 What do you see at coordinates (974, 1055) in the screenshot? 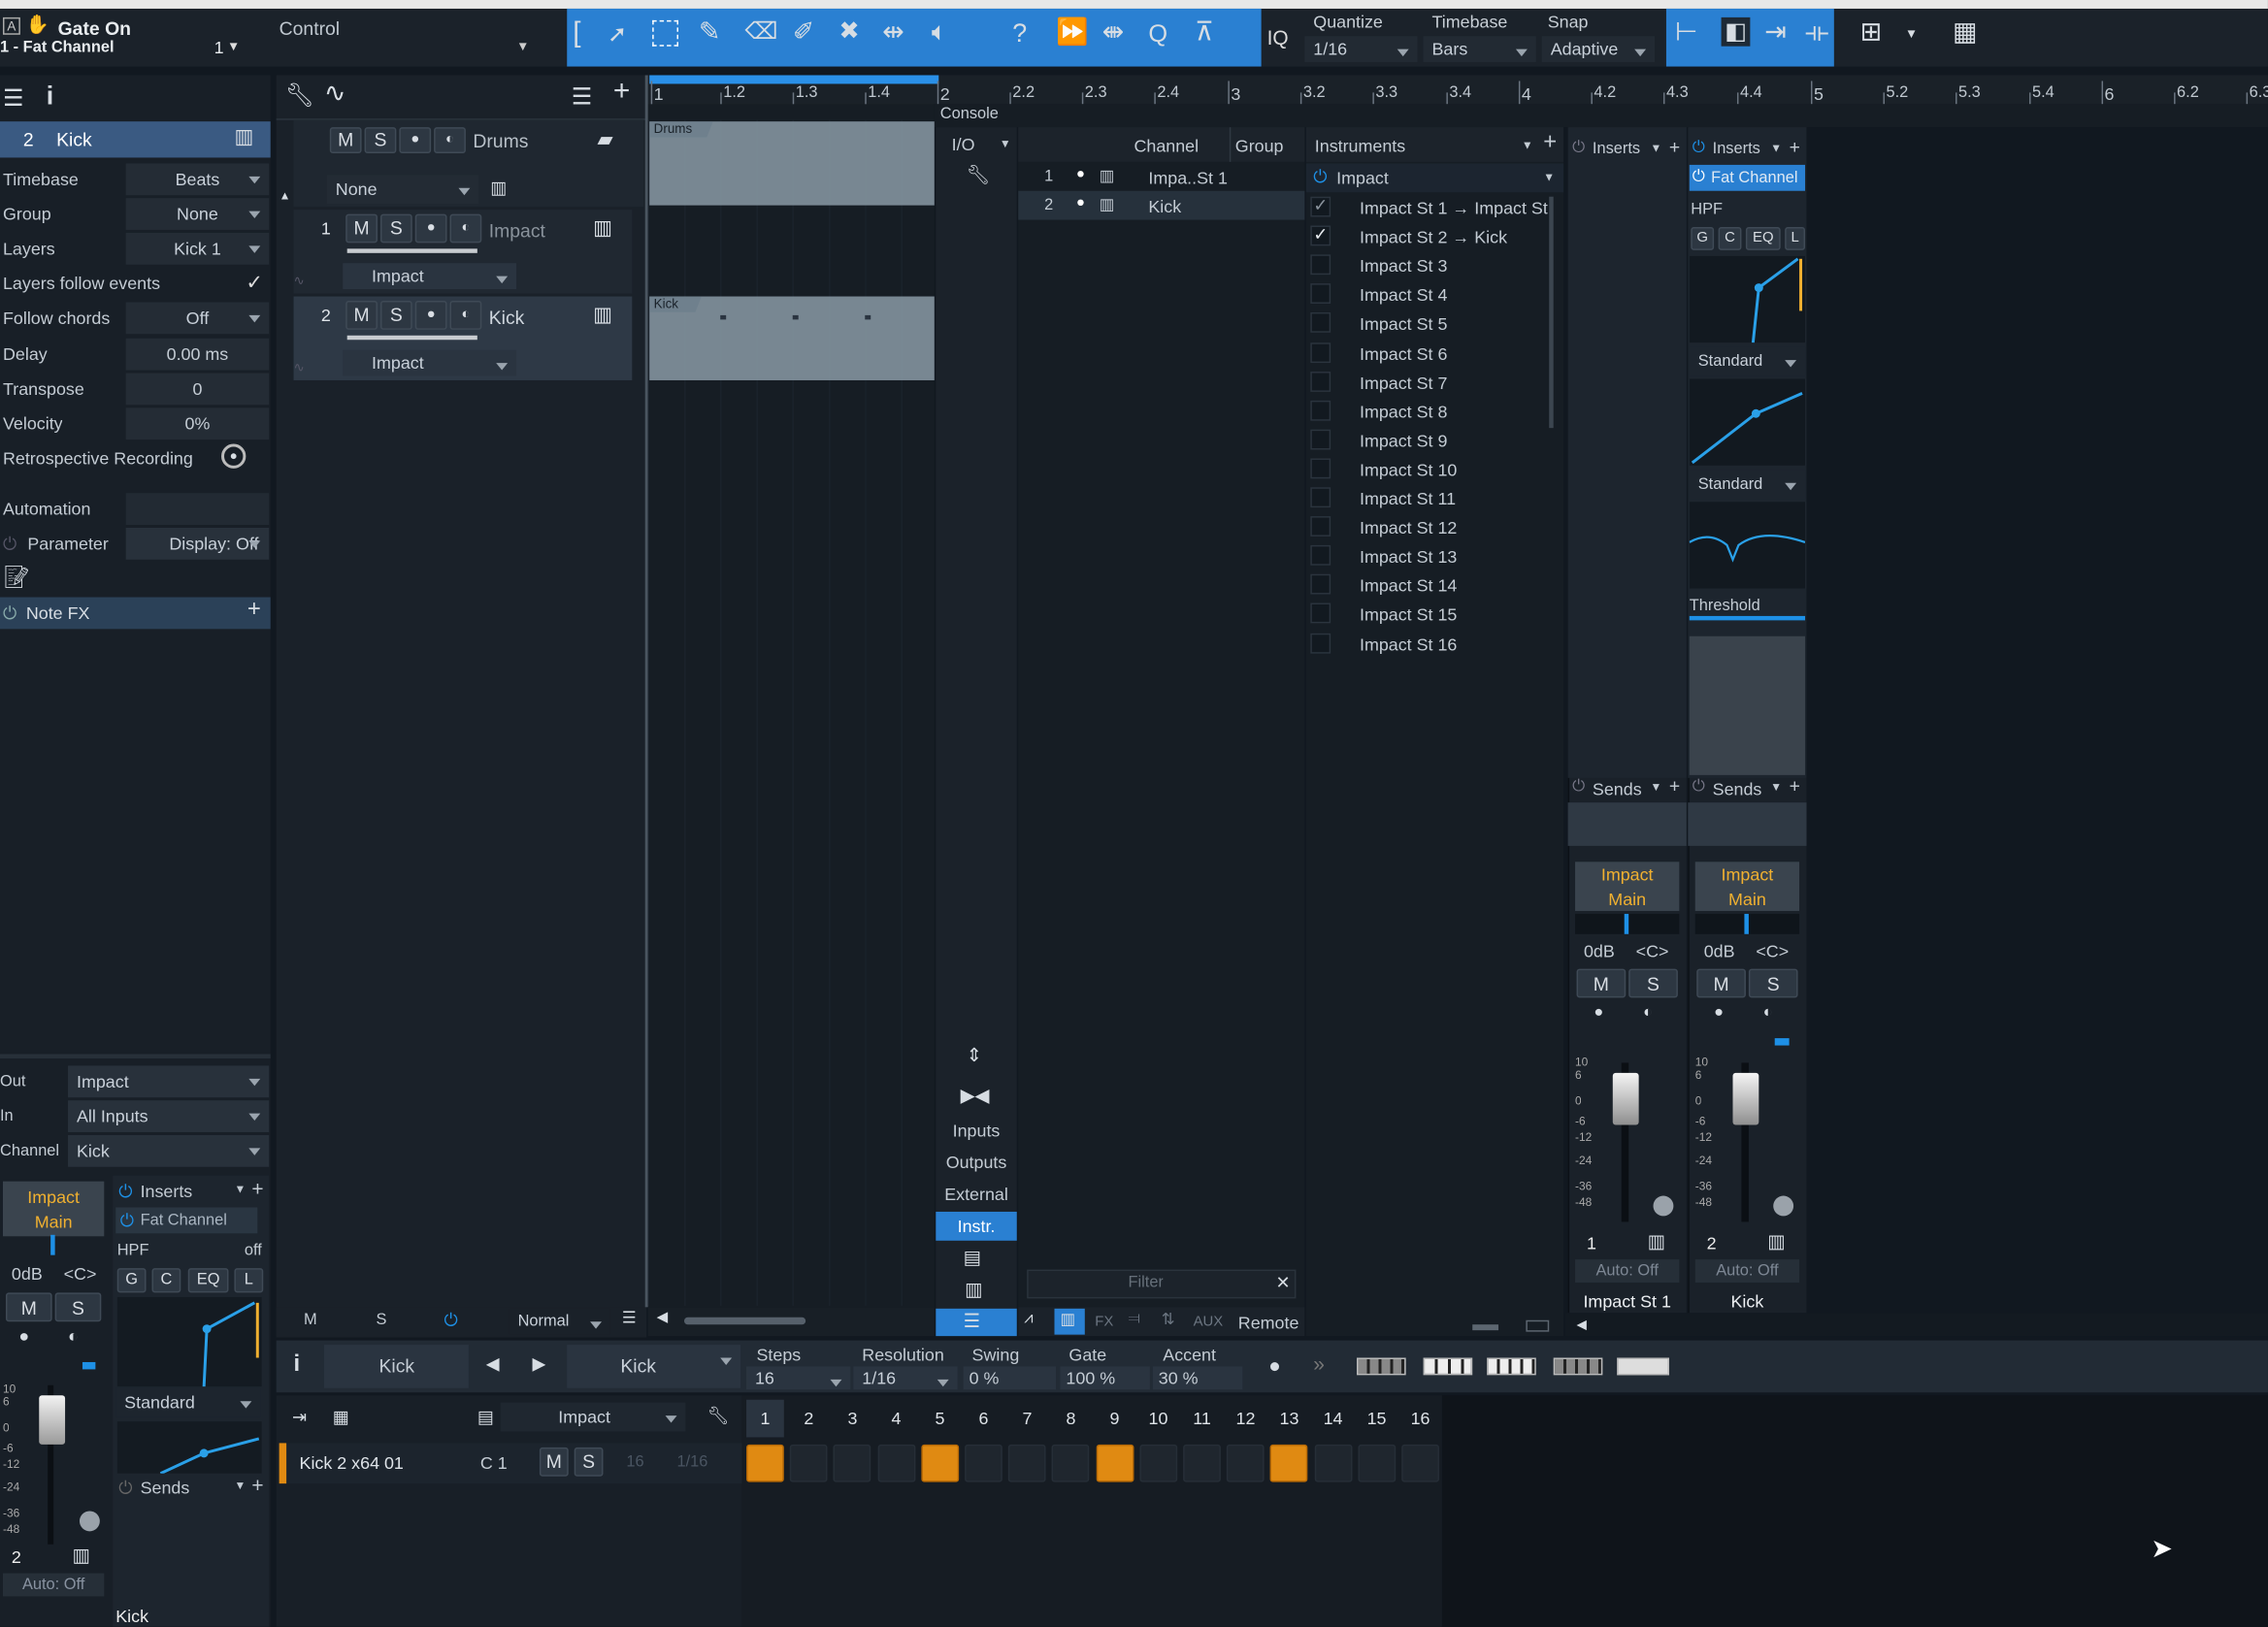
I see `expand-vertical-icon: ⇕` at bounding box center [974, 1055].